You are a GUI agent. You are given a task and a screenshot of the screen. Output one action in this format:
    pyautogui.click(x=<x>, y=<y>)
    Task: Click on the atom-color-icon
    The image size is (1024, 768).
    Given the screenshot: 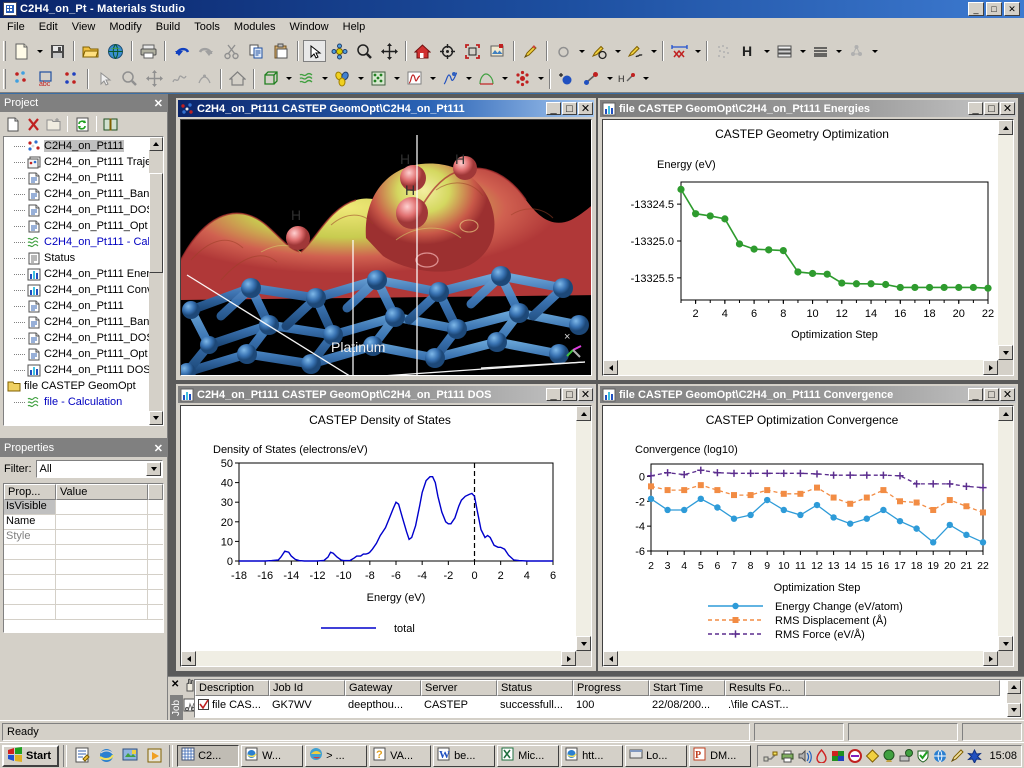 What is the action you would take?
    pyautogui.click(x=71, y=79)
    